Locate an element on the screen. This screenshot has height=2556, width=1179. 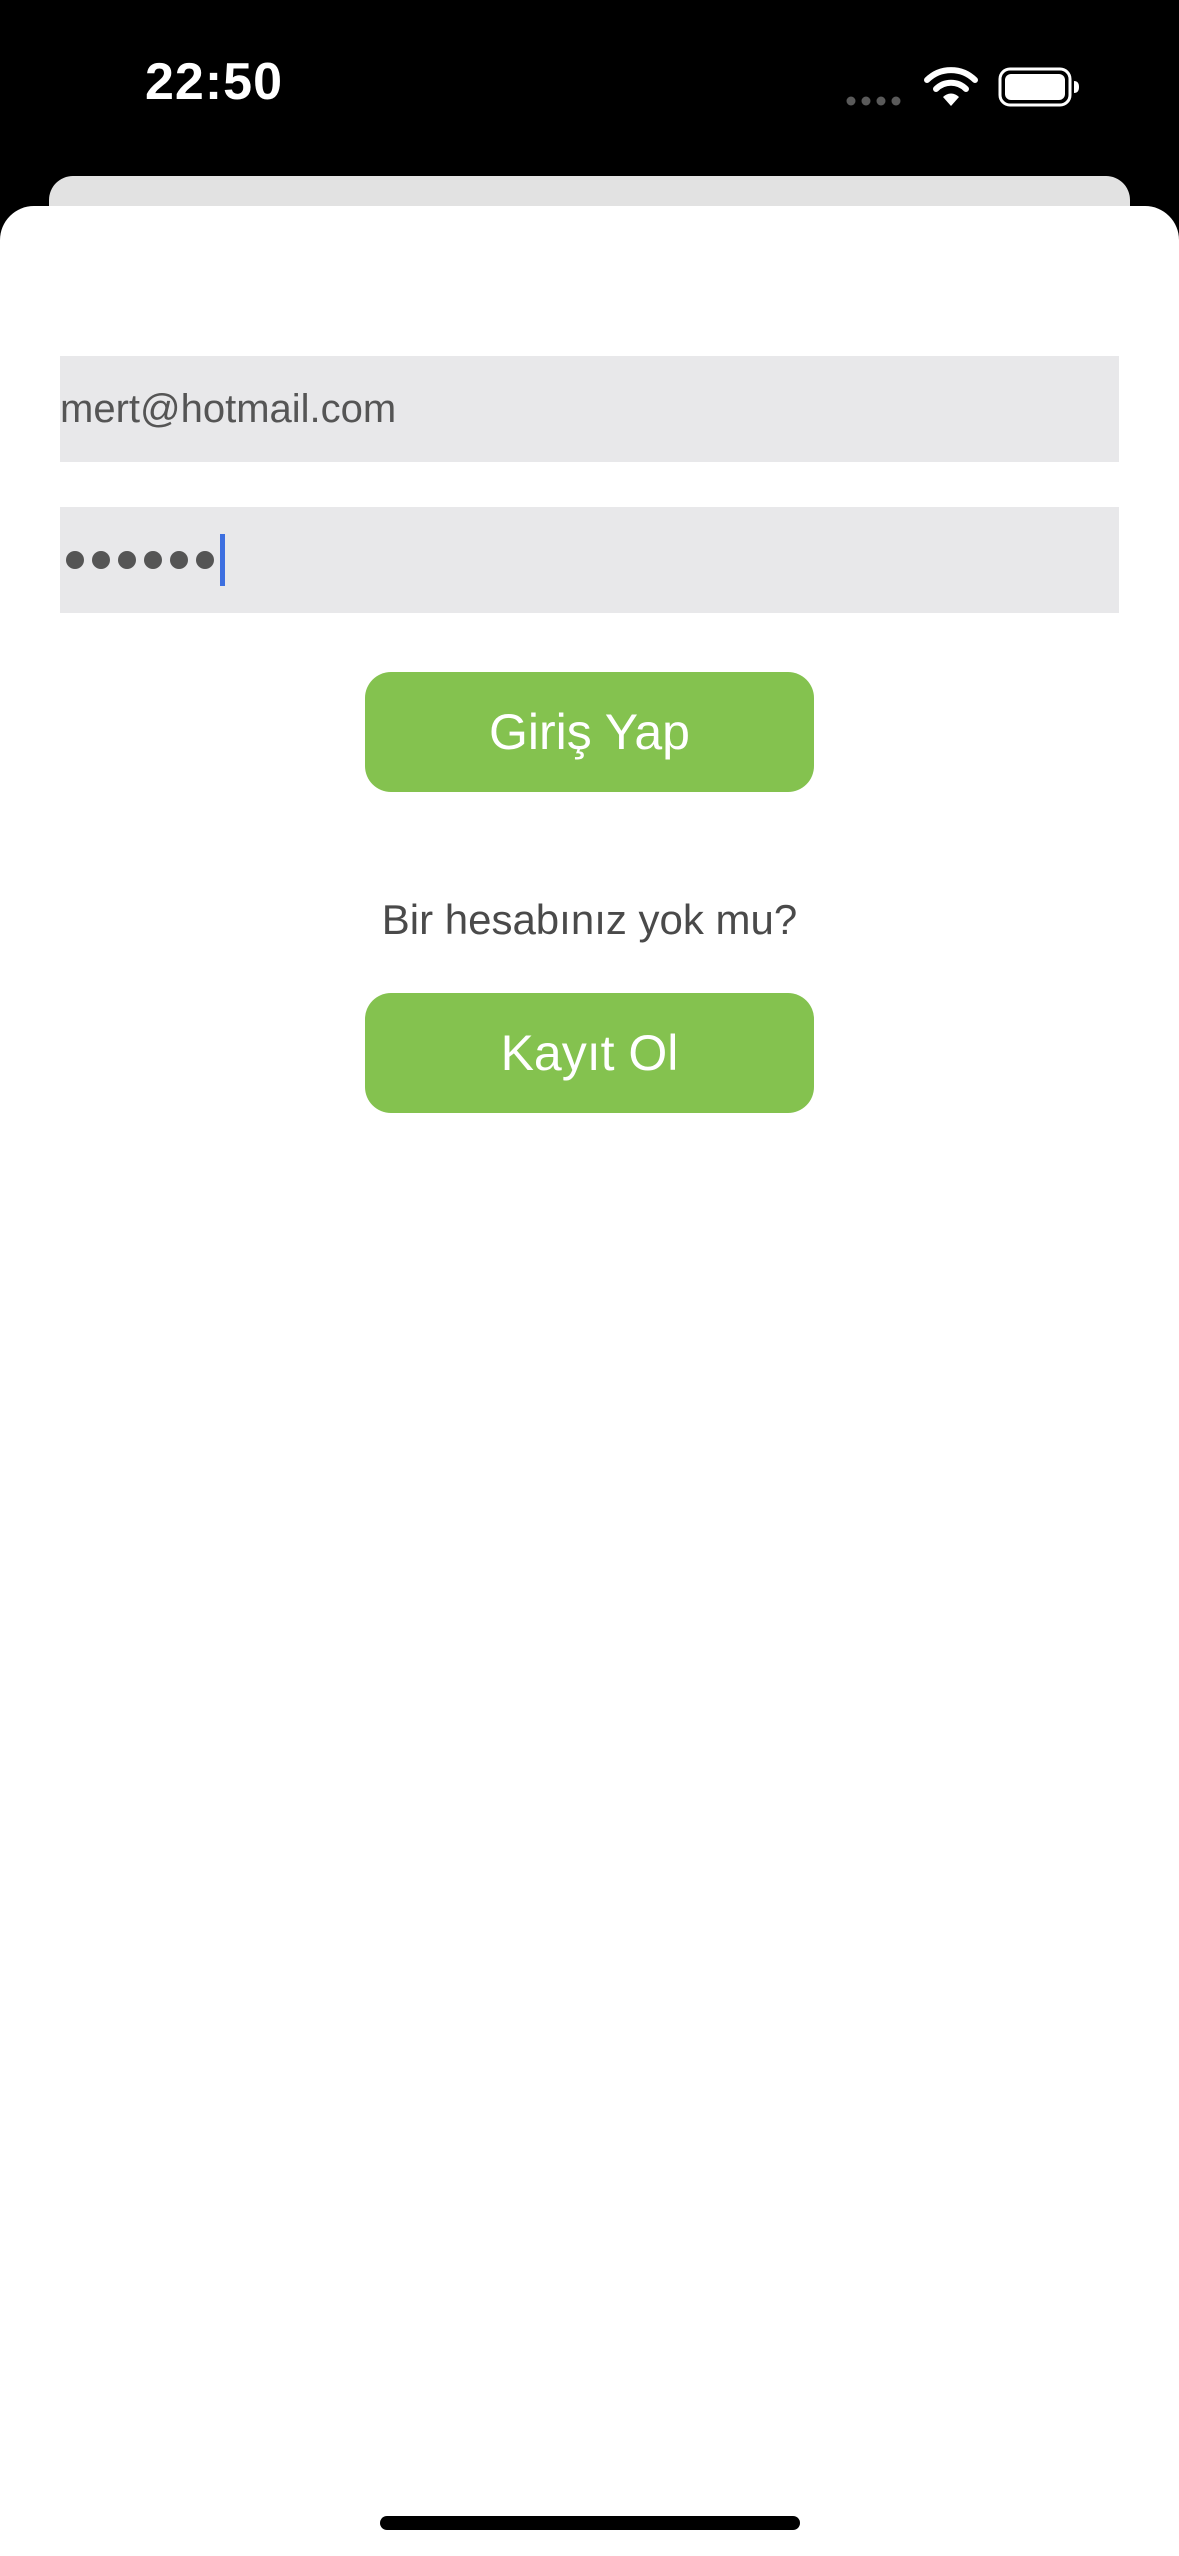
status-time: 22:50 is located at coordinates (214, 82).